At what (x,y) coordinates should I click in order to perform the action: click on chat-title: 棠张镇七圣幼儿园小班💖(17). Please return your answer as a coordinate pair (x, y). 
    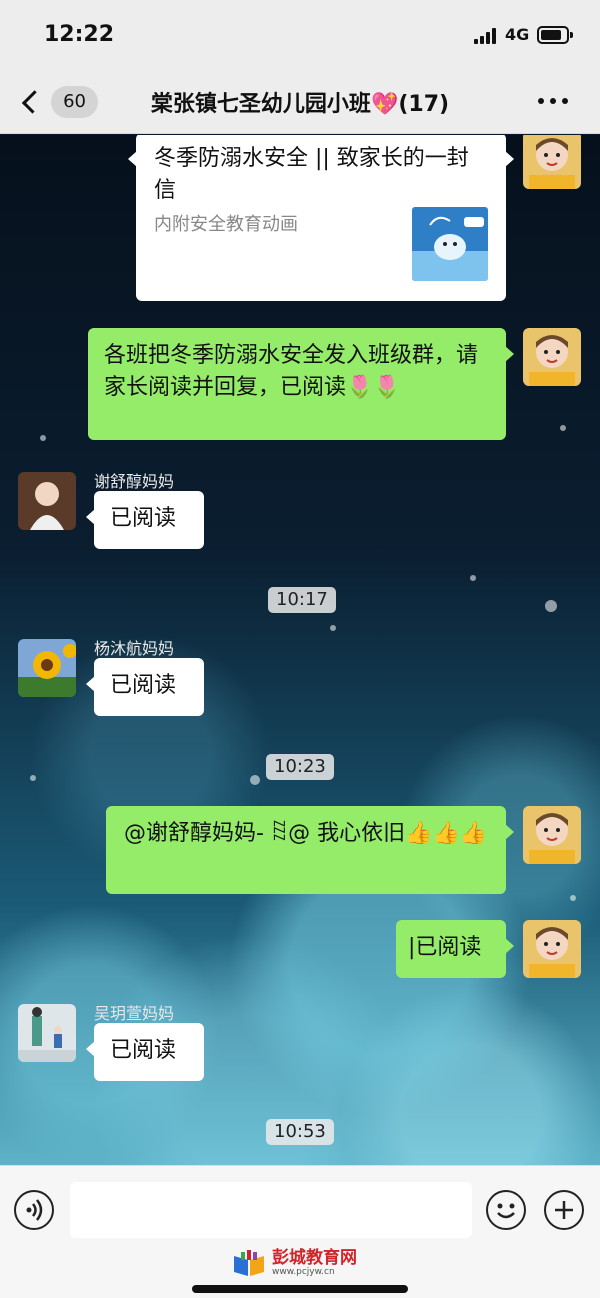
    Looking at the image, I should click on (300, 102).